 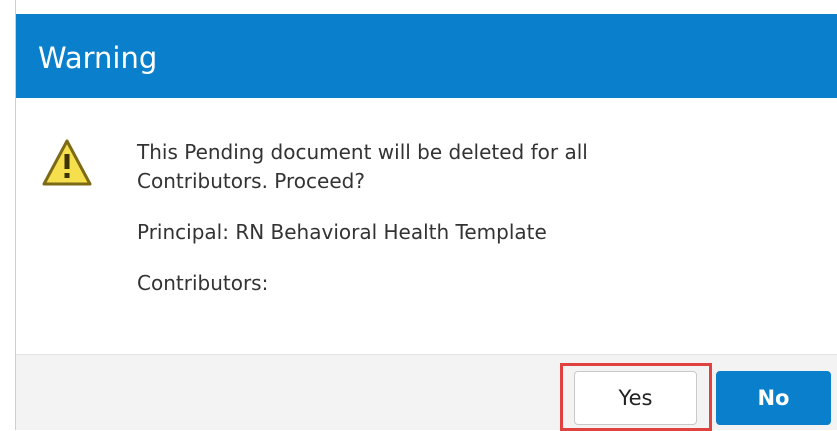 What do you see at coordinates (203, 283) in the screenshot?
I see `contributors-text: Contributors:` at bounding box center [203, 283].